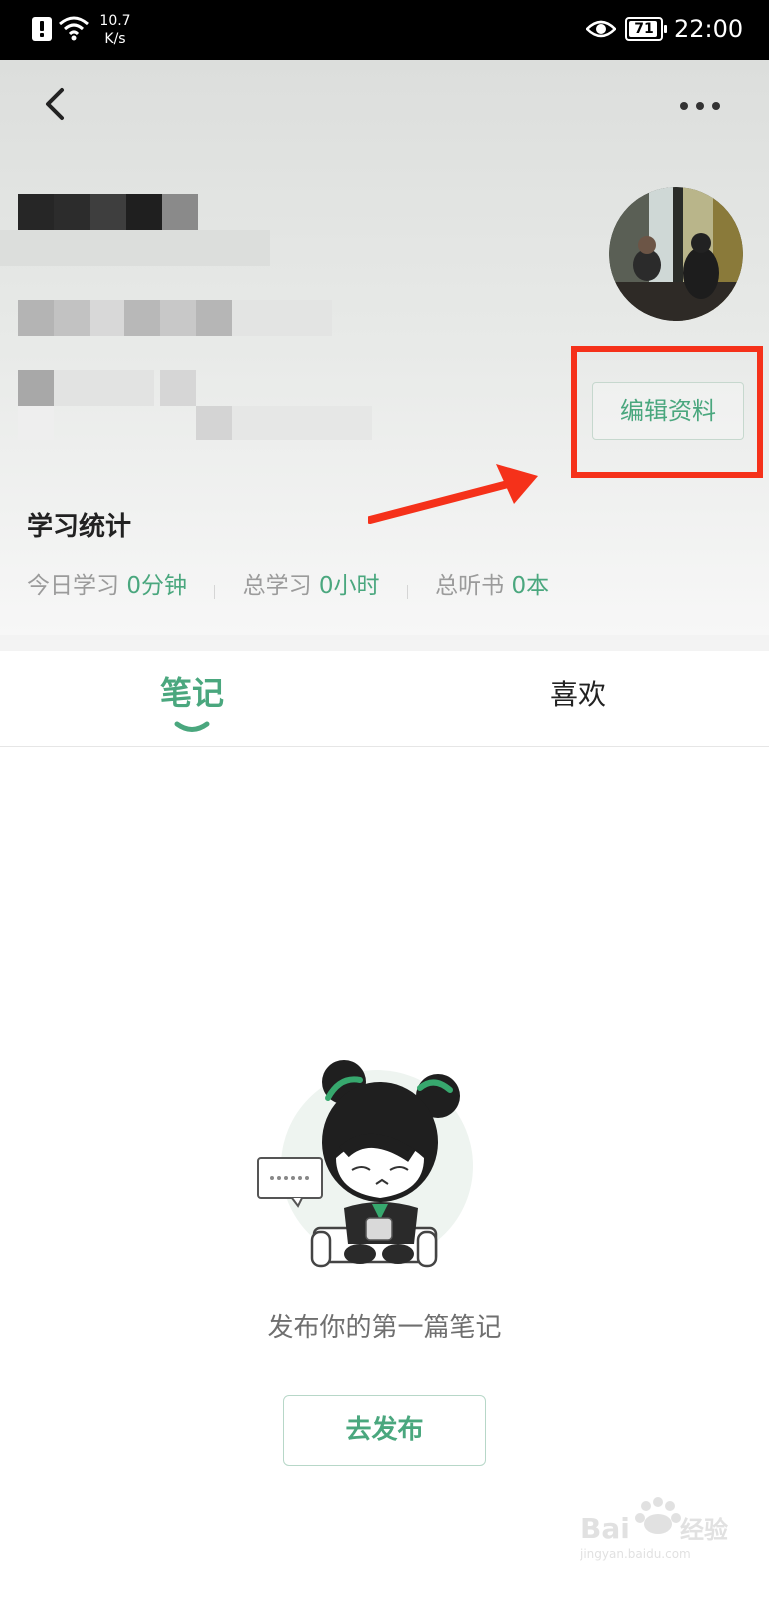  I want to click on svg-text: Bai, so click(605, 1528).